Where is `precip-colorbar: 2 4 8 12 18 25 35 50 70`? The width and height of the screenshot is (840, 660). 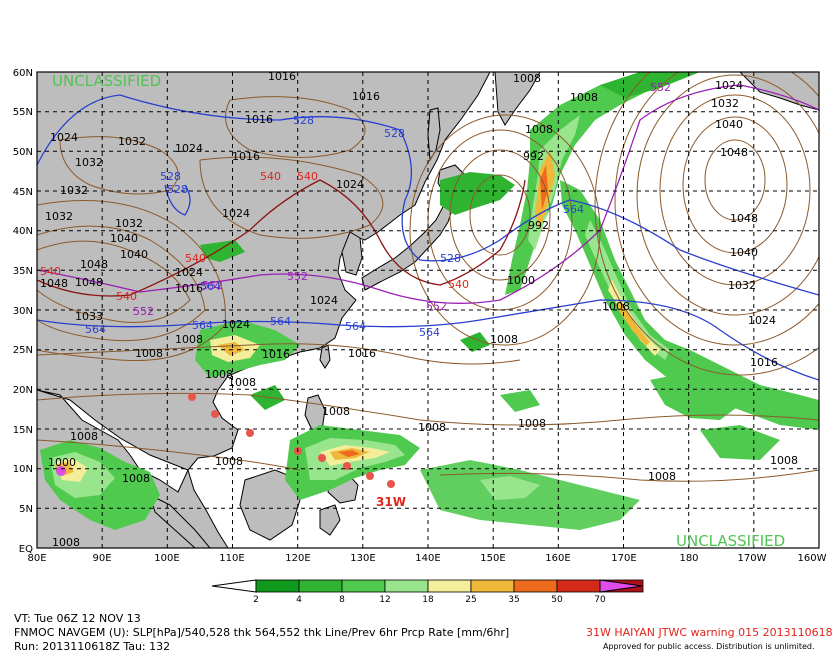
precip-colorbar: 2 4 8 12 18 25 35 50 70 is located at coordinates (427, 592).